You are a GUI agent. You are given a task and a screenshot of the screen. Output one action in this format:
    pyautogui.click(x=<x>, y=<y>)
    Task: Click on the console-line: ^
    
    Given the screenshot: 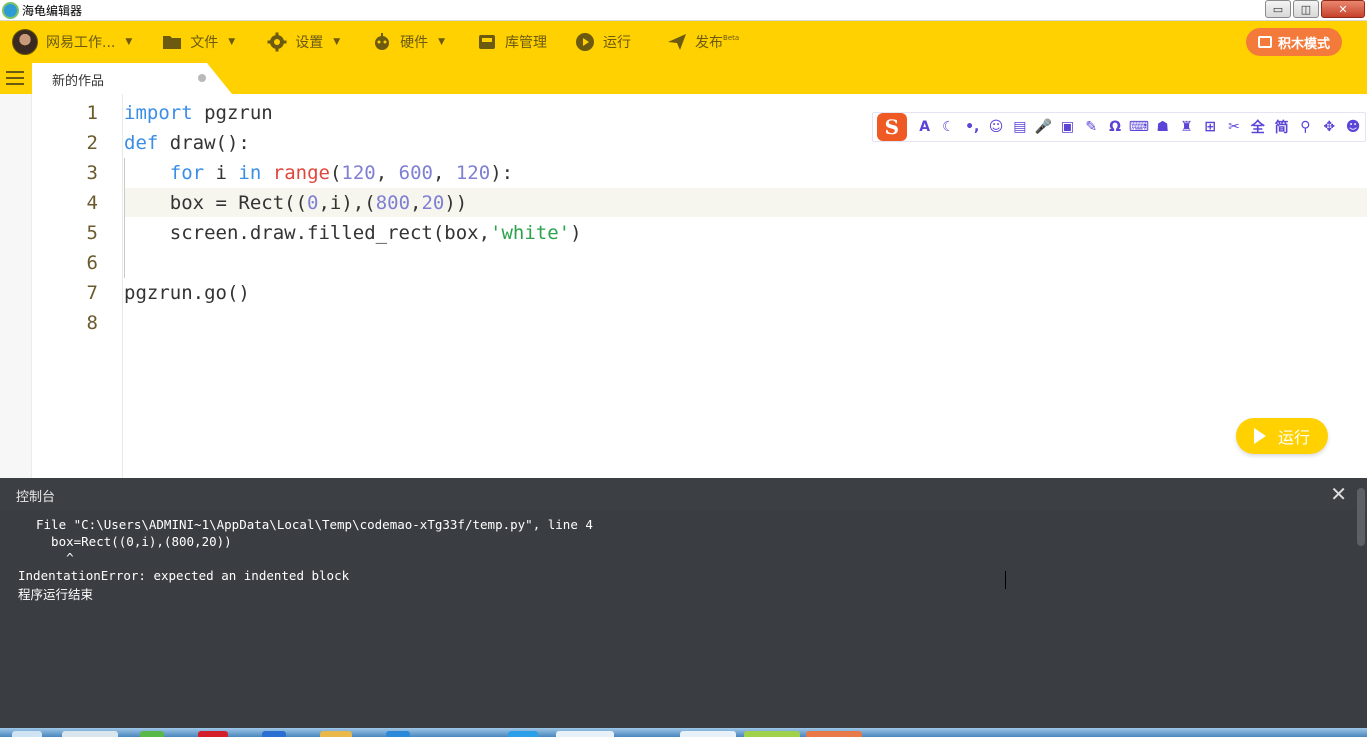 What is the action you would take?
    pyautogui.click(x=55, y=557)
    